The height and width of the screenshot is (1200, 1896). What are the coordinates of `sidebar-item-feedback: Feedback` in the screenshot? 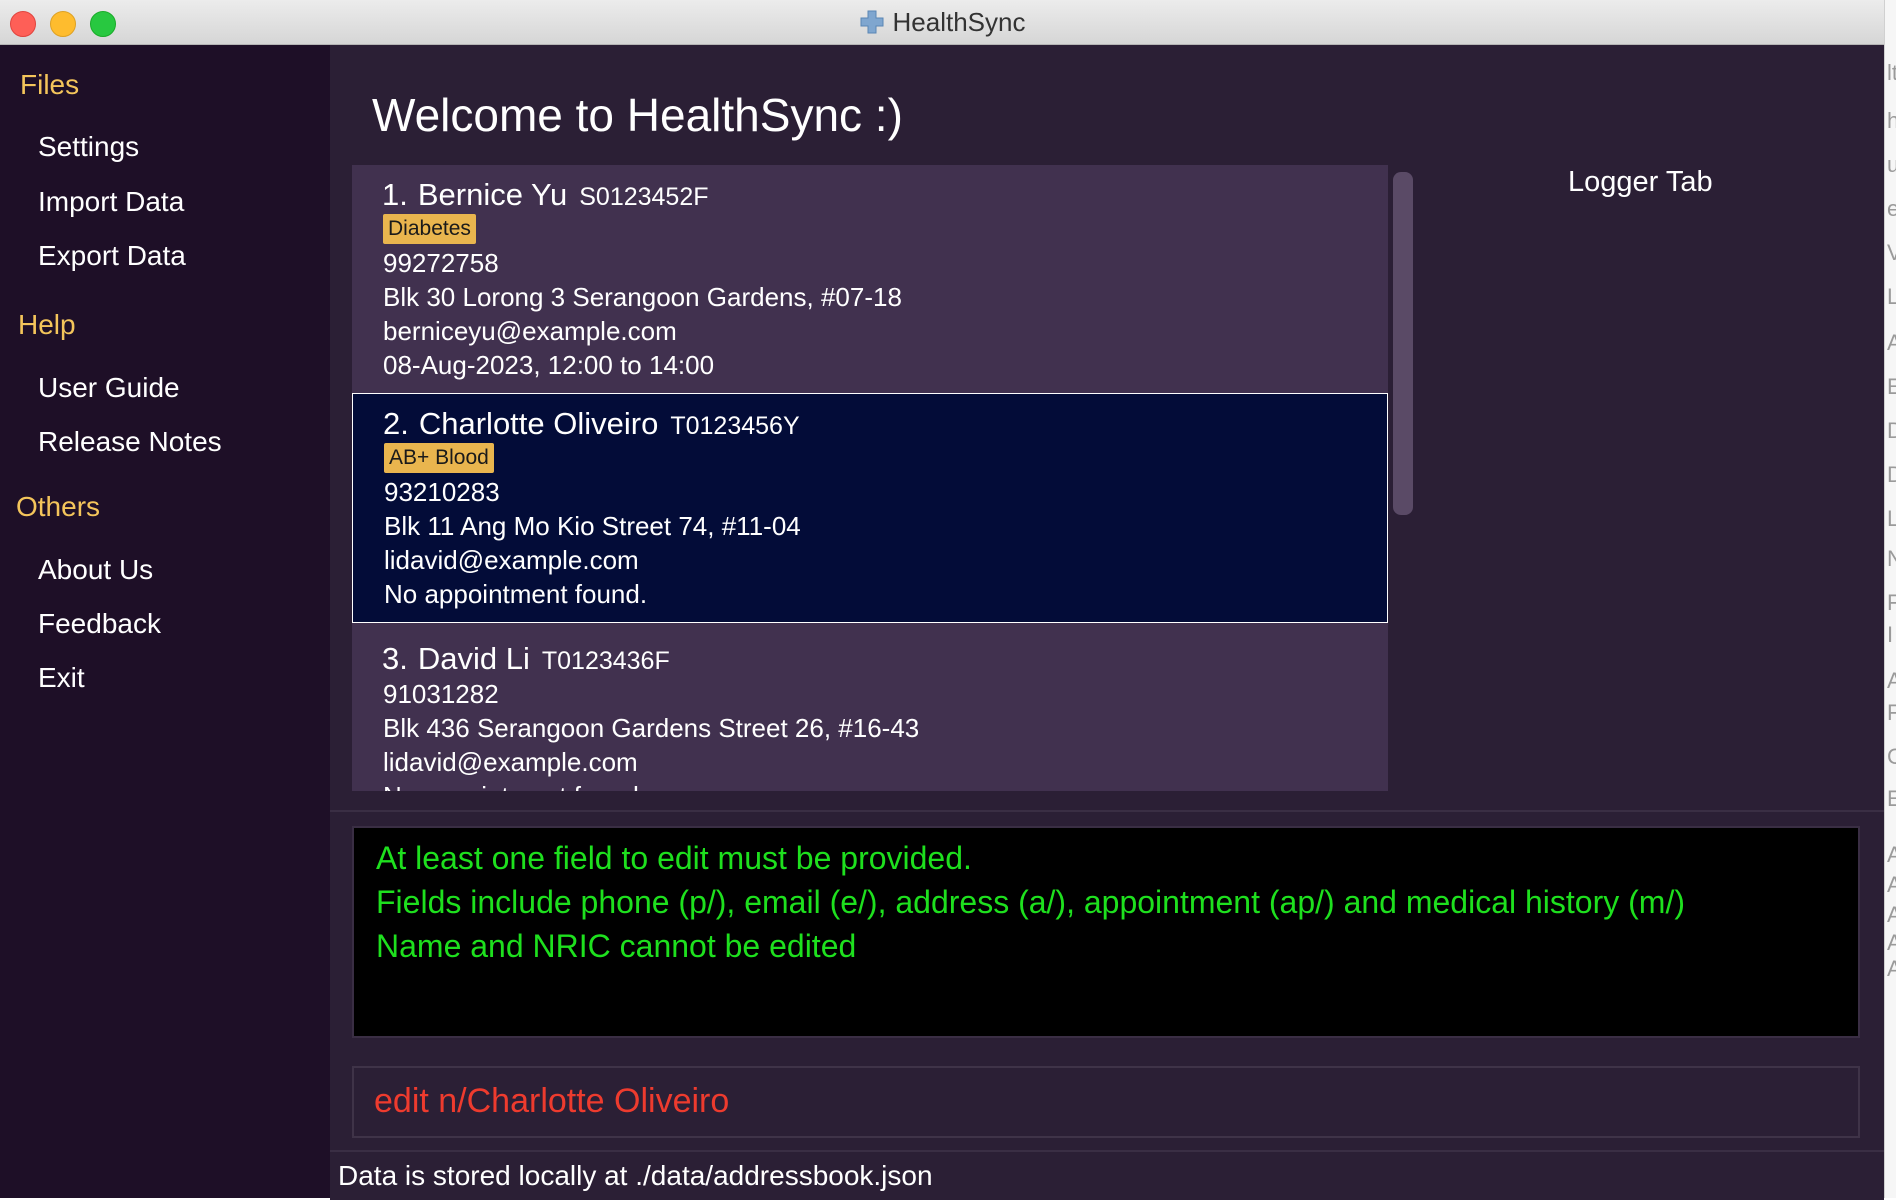 It's located at (99, 624).